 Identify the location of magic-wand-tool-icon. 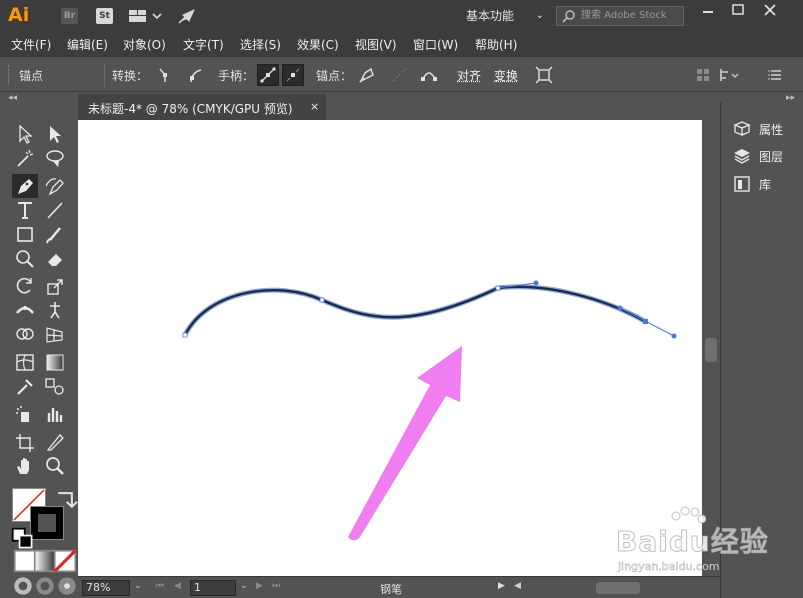
(25, 158).